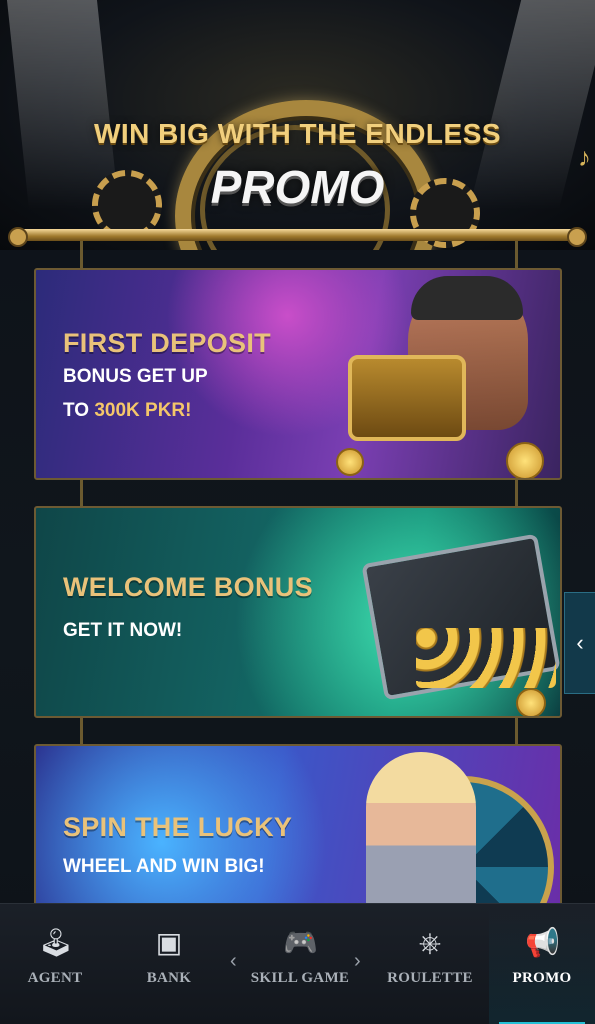 The height and width of the screenshot is (1024, 595). What do you see at coordinates (55, 978) in the screenshot?
I see `nav-label: AGENT` at bounding box center [55, 978].